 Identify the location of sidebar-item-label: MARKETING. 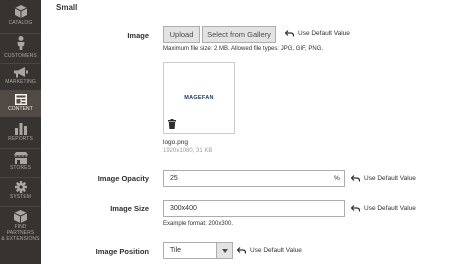
(20, 82).